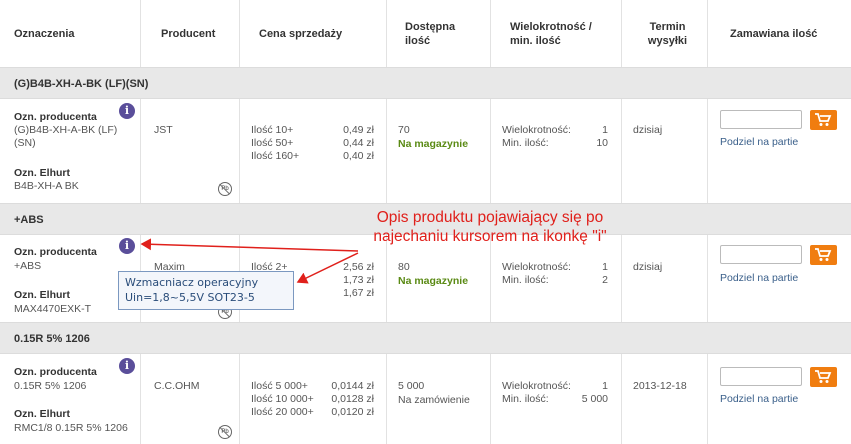 This screenshot has width=851, height=444. Describe the element at coordinates (177, 386) in the screenshot. I see `producer-name: C.C.OHM` at that location.